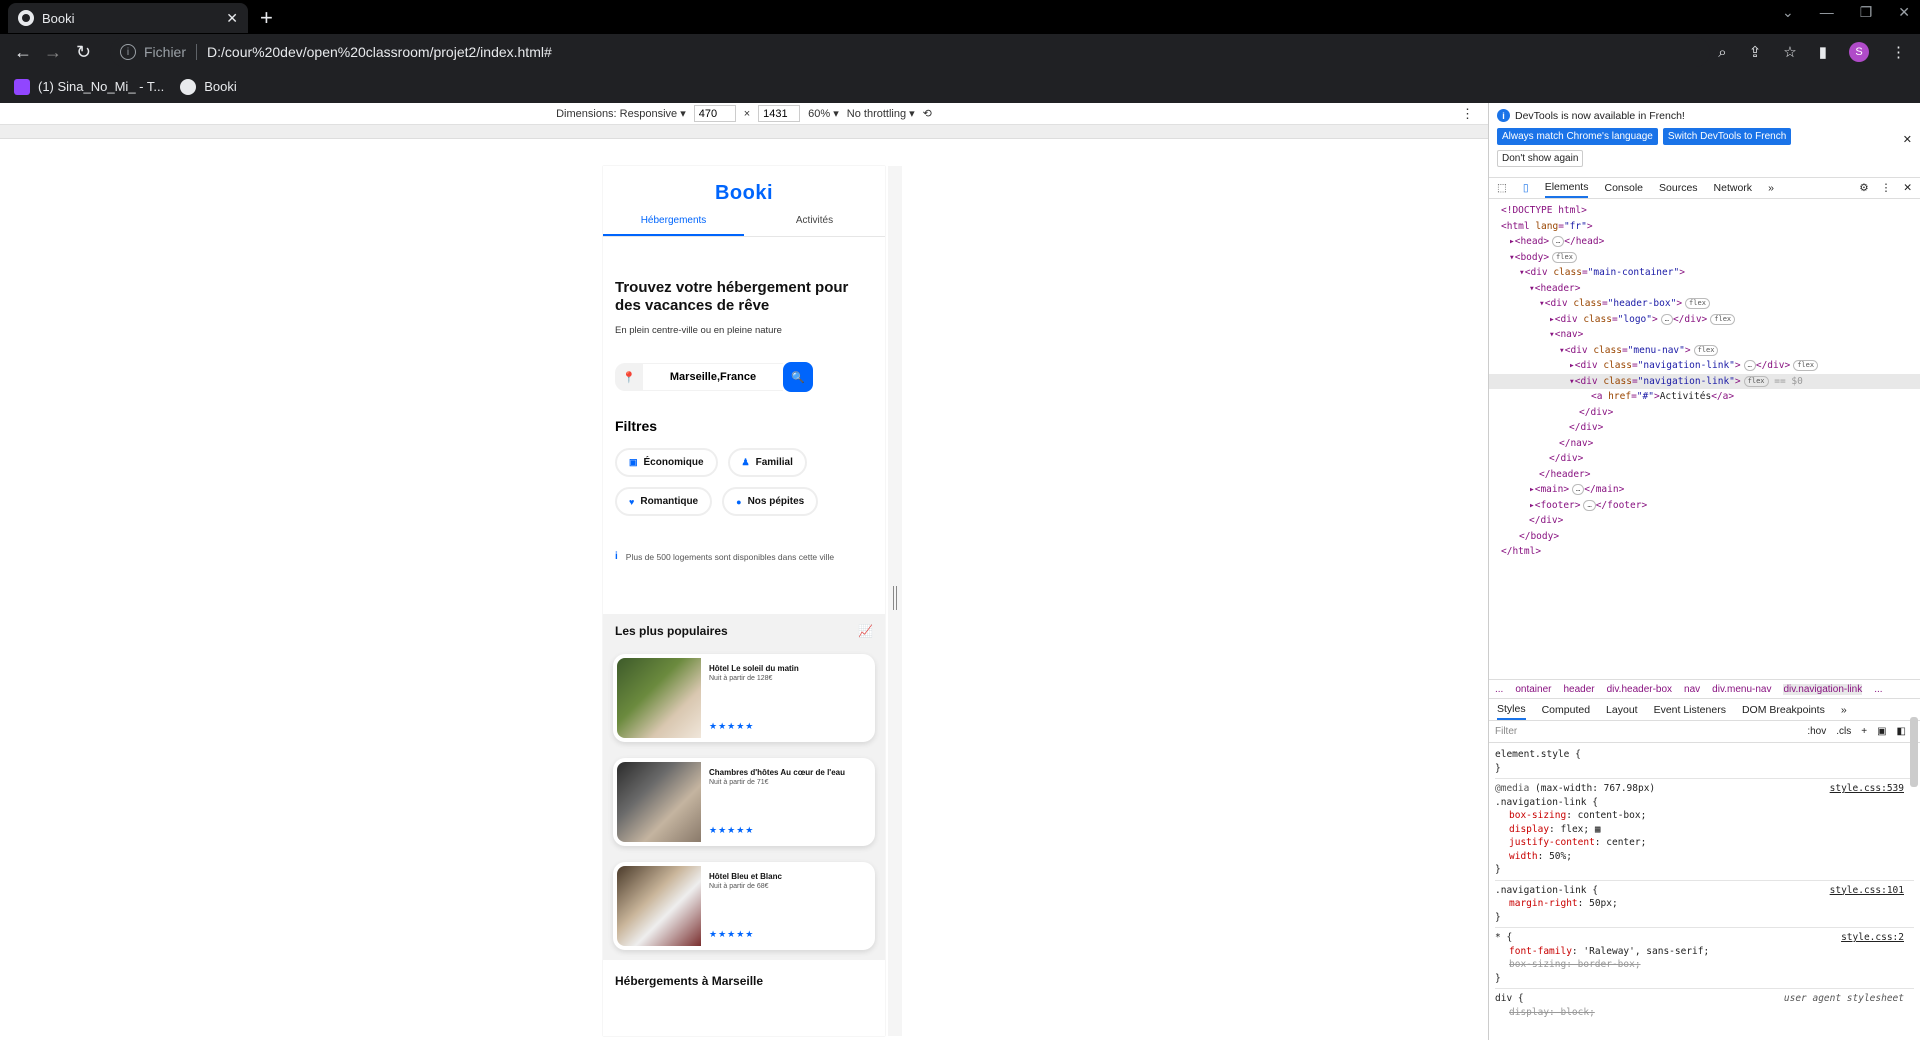  I want to click on tab-elements: Elements, so click(1566, 189).